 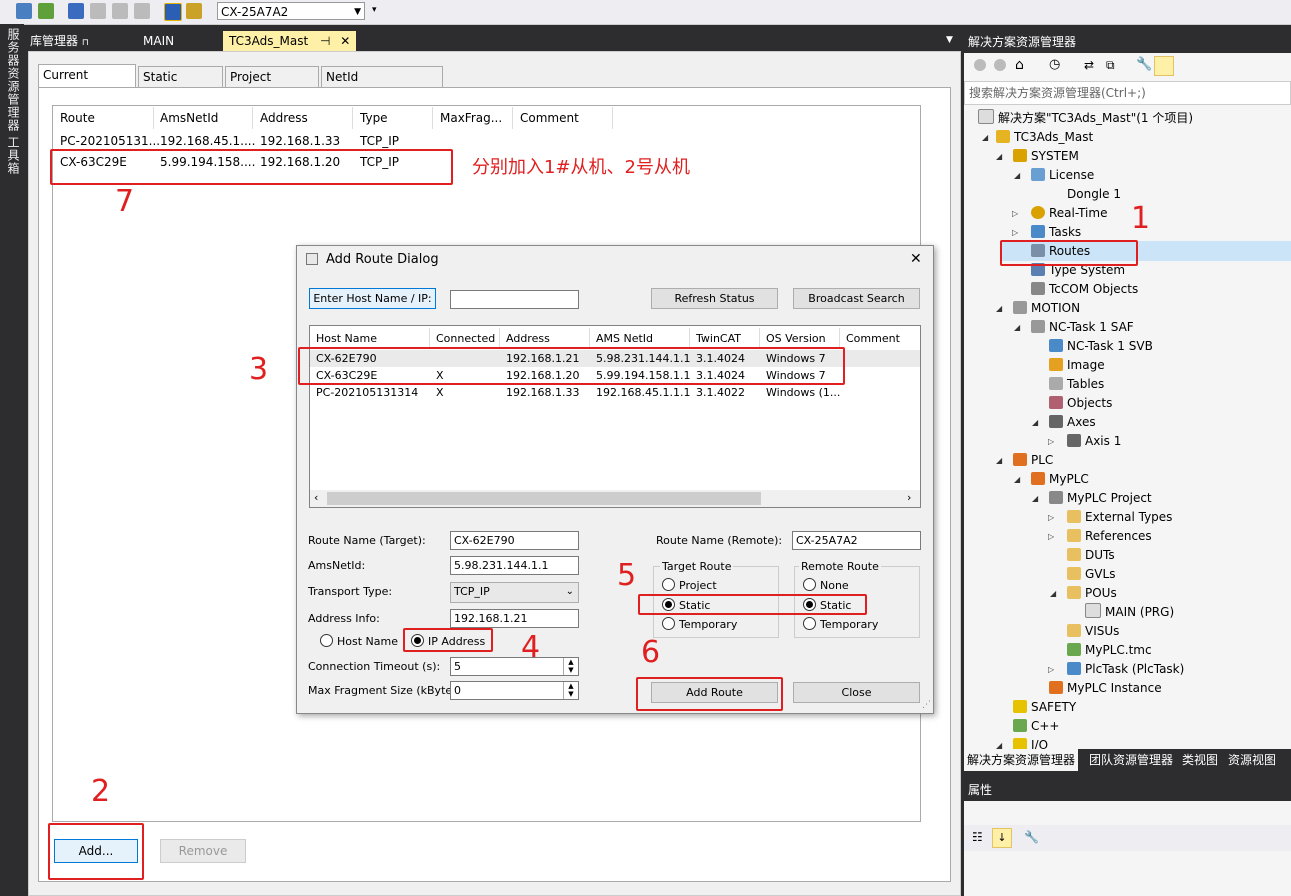 What do you see at coordinates (1072, 422) in the screenshot?
I see `tree-node-axes: Axes` at bounding box center [1072, 422].